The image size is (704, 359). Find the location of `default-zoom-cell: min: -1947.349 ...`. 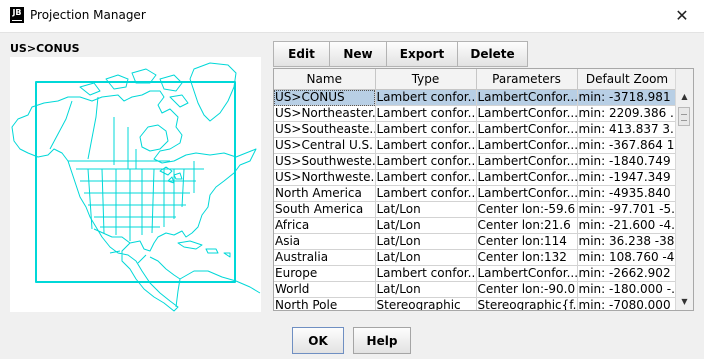

default-zoom-cell: min: -1947.349 ... is located at coordinates (627, 177).